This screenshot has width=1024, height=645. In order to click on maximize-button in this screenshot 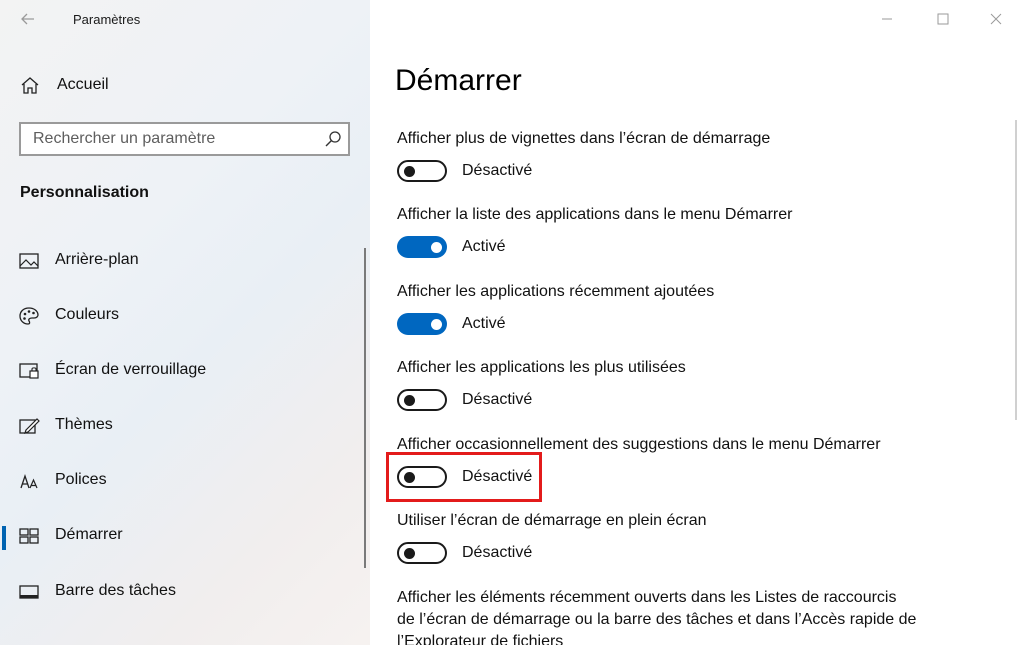, I will do `click(943, 19)`.